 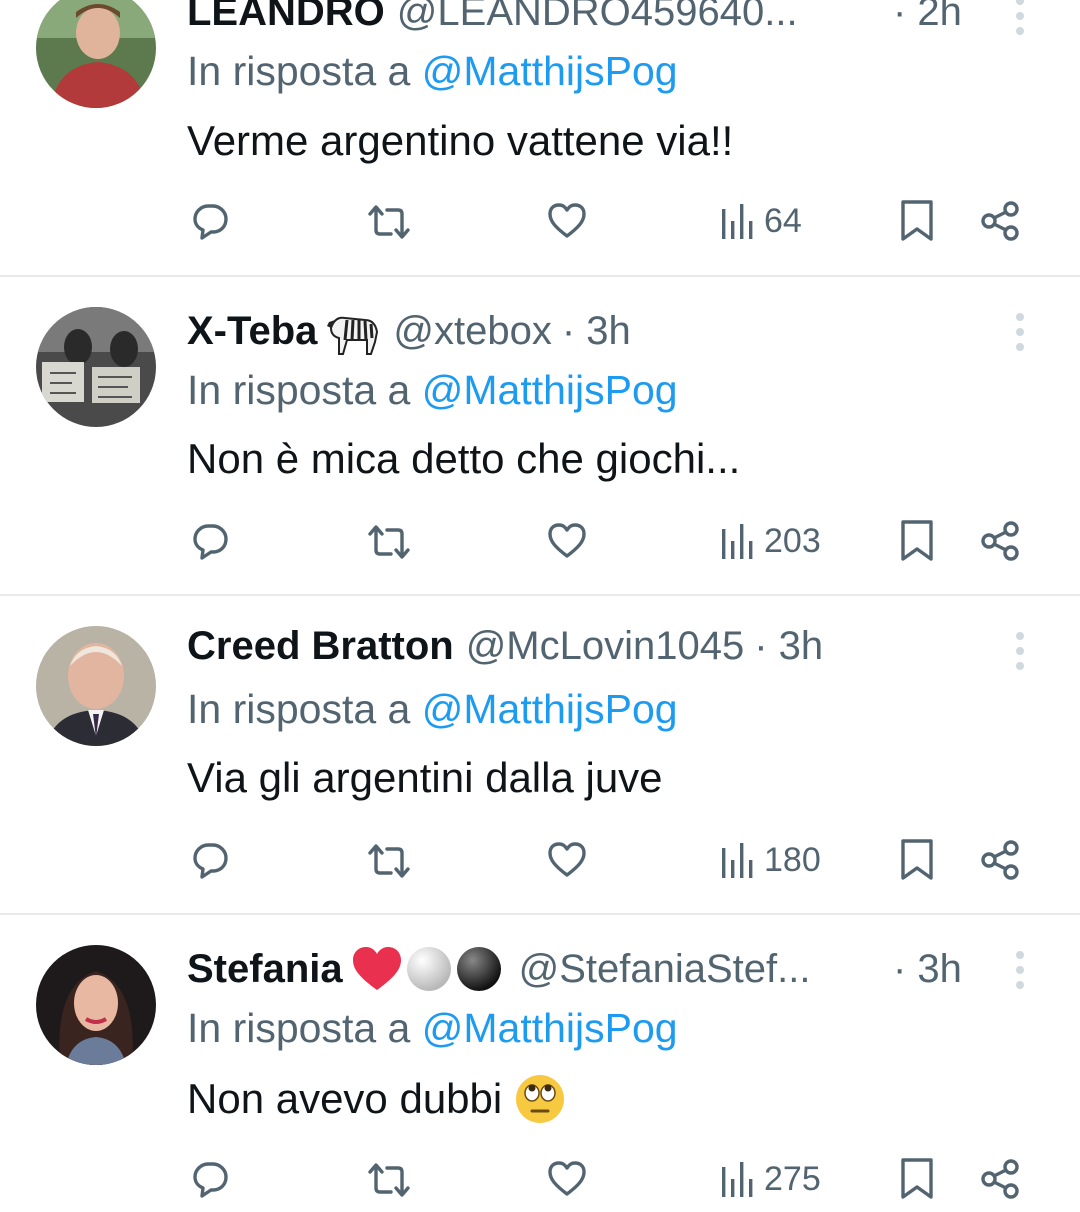 What do you see at coordinates (252, 331) in the screenshot?
I see `display-name: X-Teba` at bounding box center [252, 331].